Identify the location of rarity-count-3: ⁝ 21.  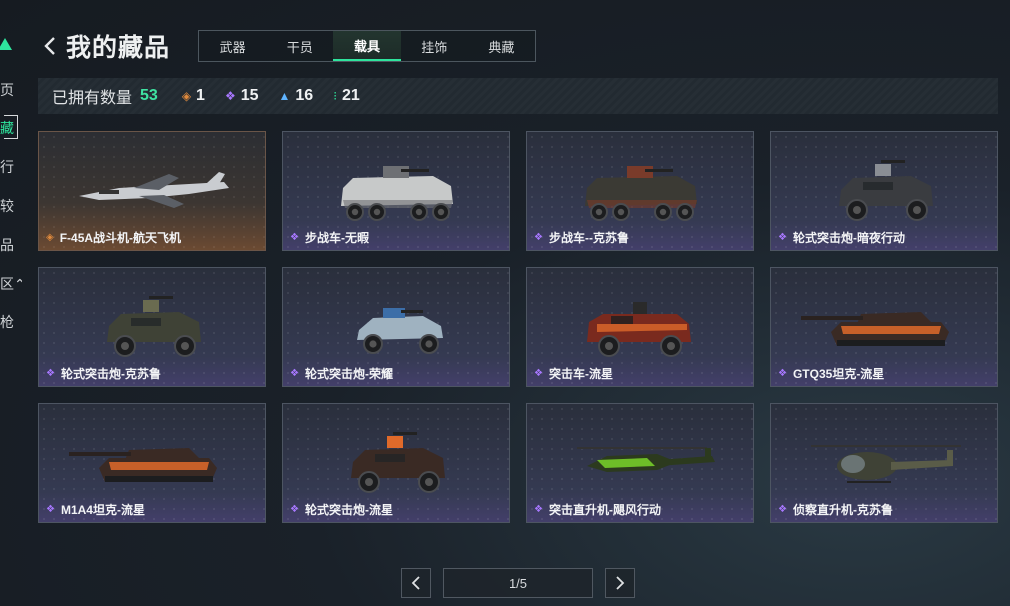
(346, 96).